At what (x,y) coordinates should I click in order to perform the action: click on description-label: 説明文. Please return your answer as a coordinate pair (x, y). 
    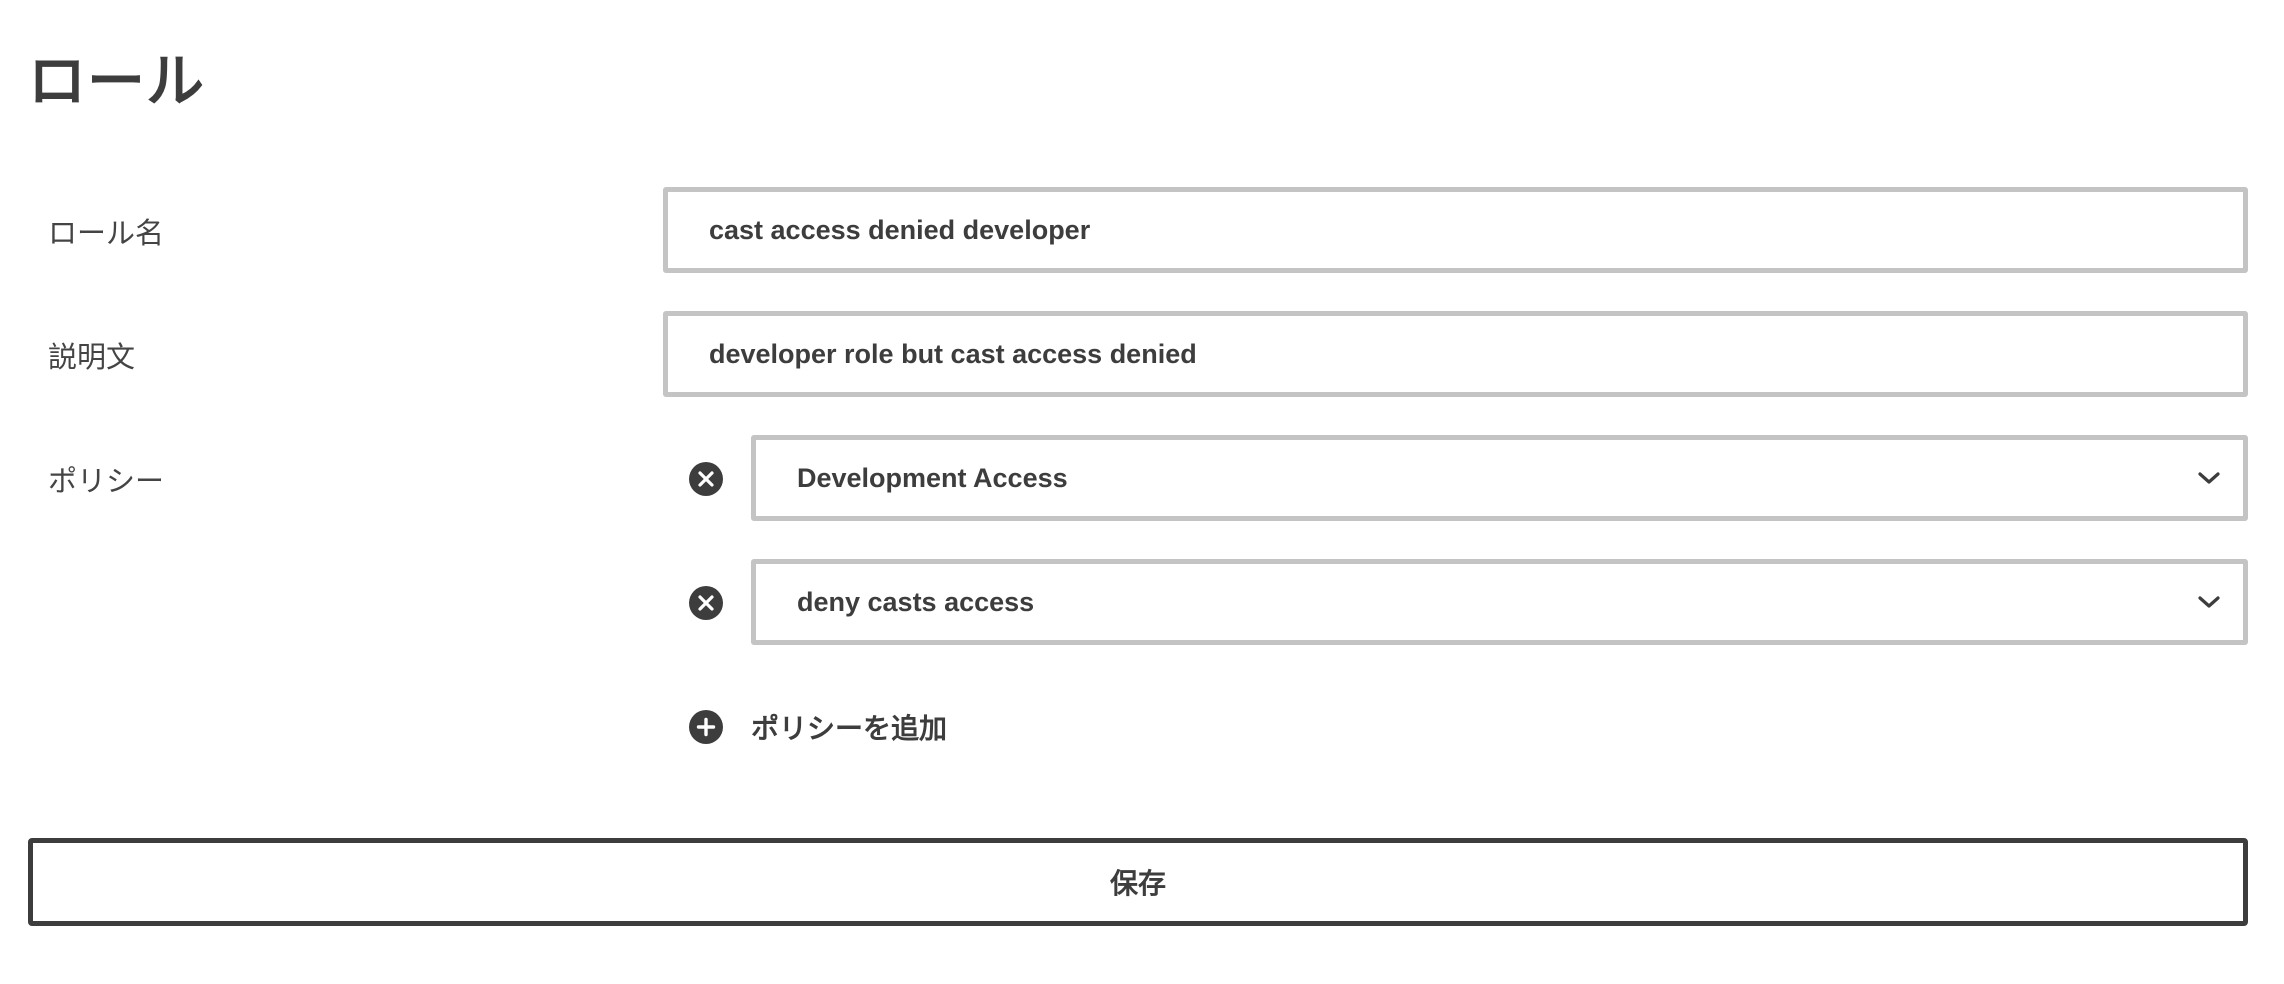
    Looking at the image, I should click on (92, 357).